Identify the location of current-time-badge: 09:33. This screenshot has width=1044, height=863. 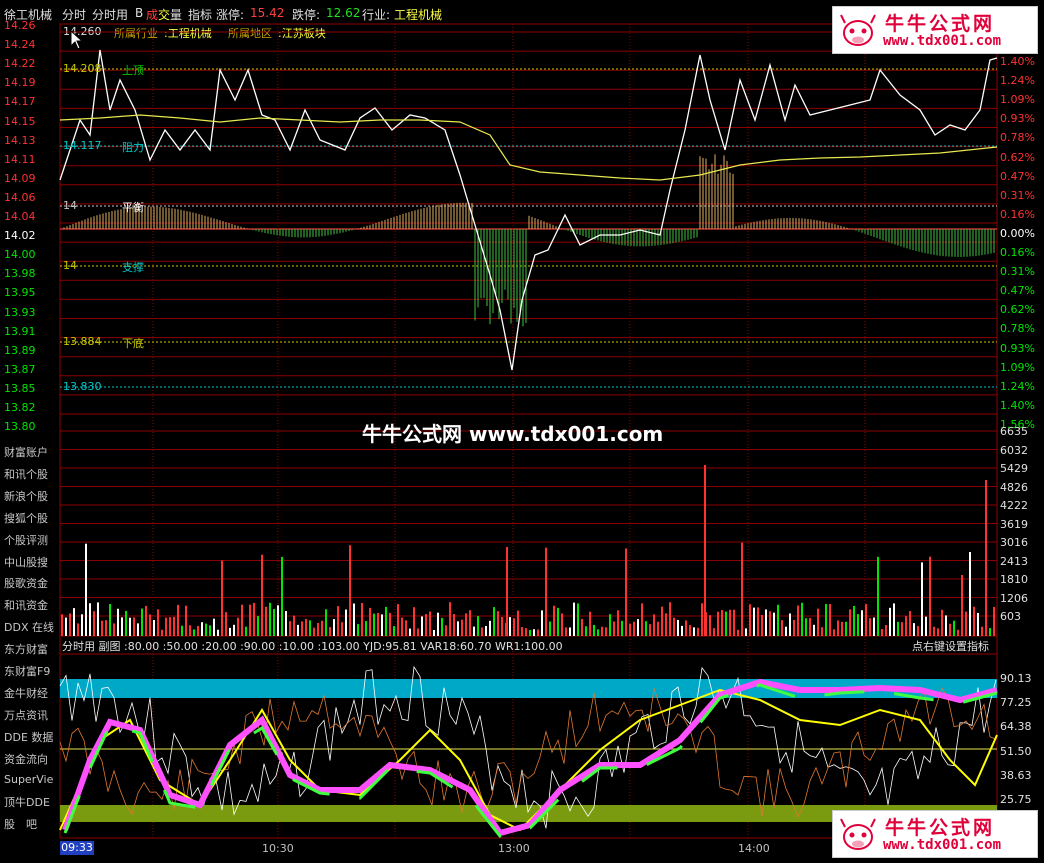
(77, 848).